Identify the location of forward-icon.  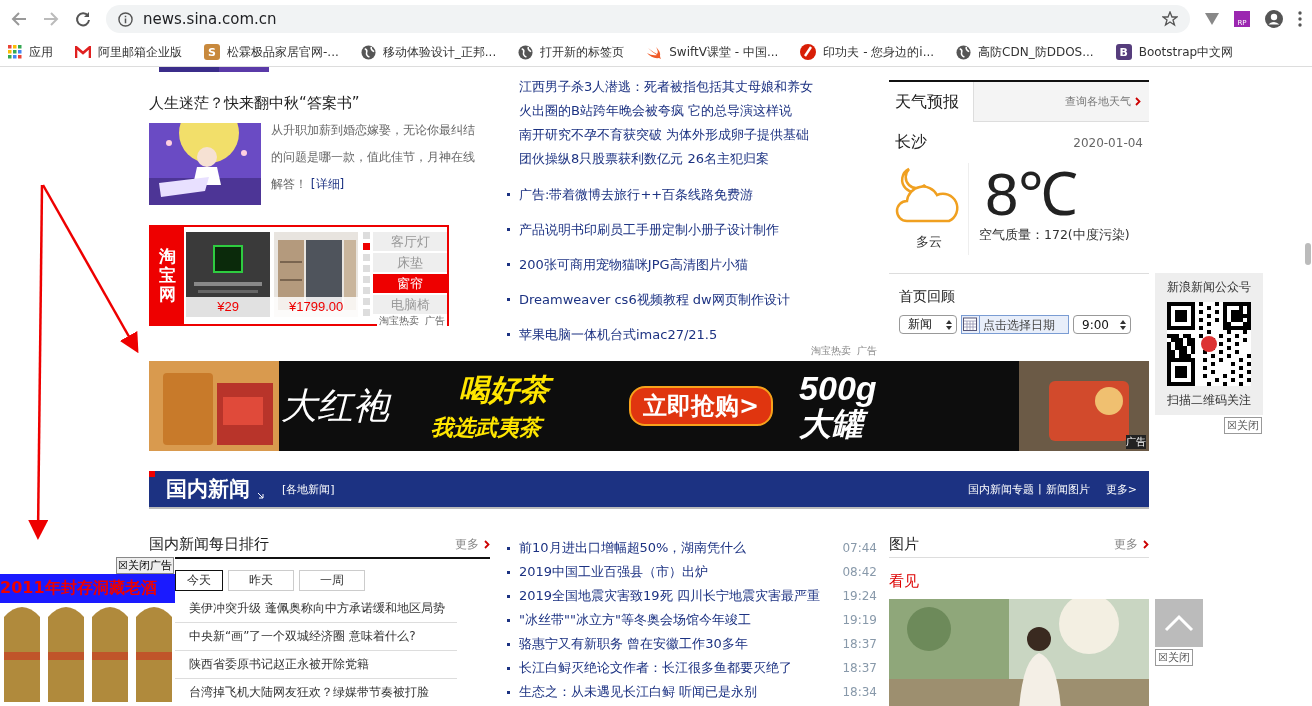
(51, 19).